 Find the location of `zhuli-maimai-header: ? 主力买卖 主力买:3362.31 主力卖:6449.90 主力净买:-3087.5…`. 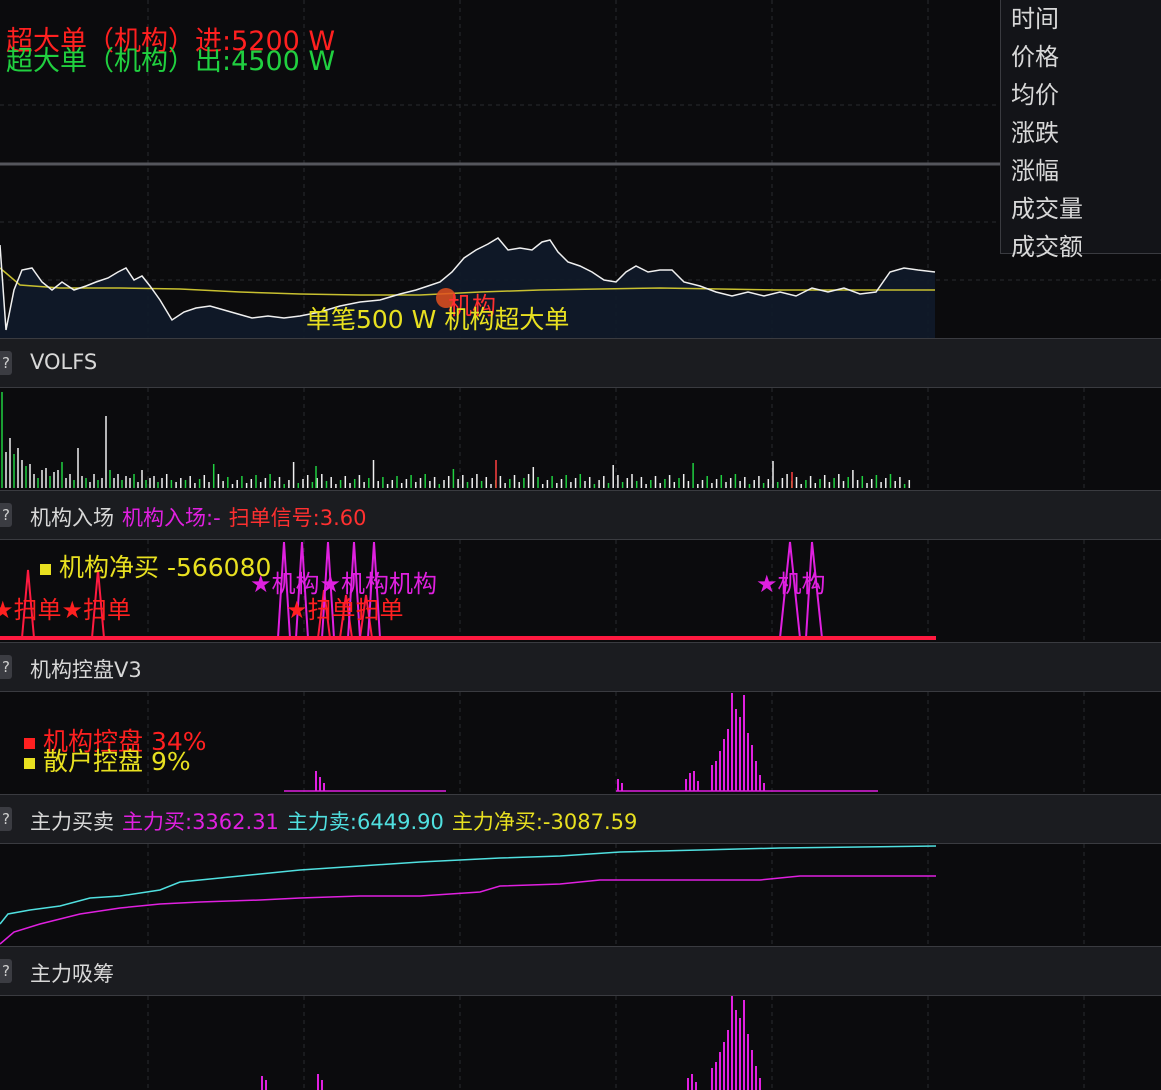

zhuli-maimai-header: ? 主力买卖 主力买:3362.31 主力卖:6449.90 主力净买:-3087.5… is located at coordinates (580, 819).